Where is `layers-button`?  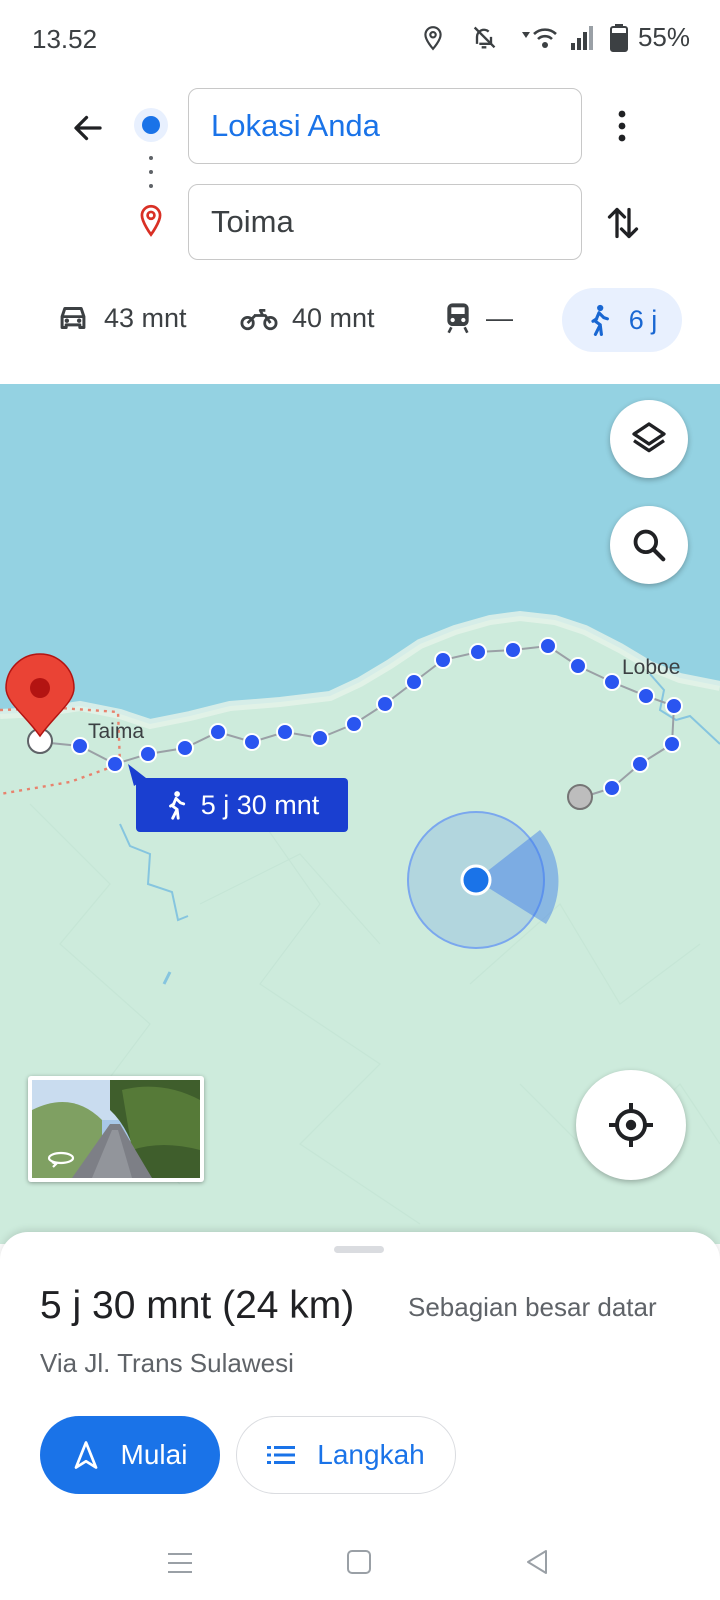 layers-button is located at coordinates (649, 439).